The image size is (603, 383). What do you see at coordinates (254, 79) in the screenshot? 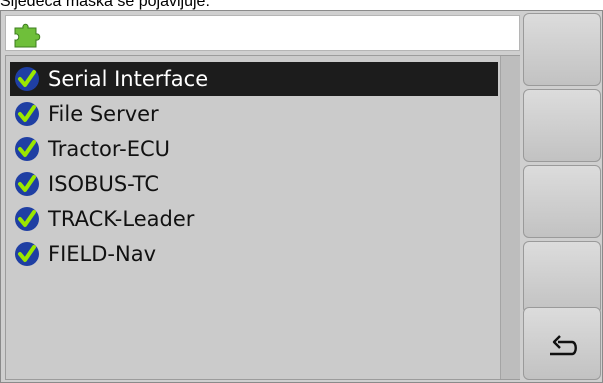
I see `list-item-serial-interface: Serial Interface` at bounding box center [254, 79].